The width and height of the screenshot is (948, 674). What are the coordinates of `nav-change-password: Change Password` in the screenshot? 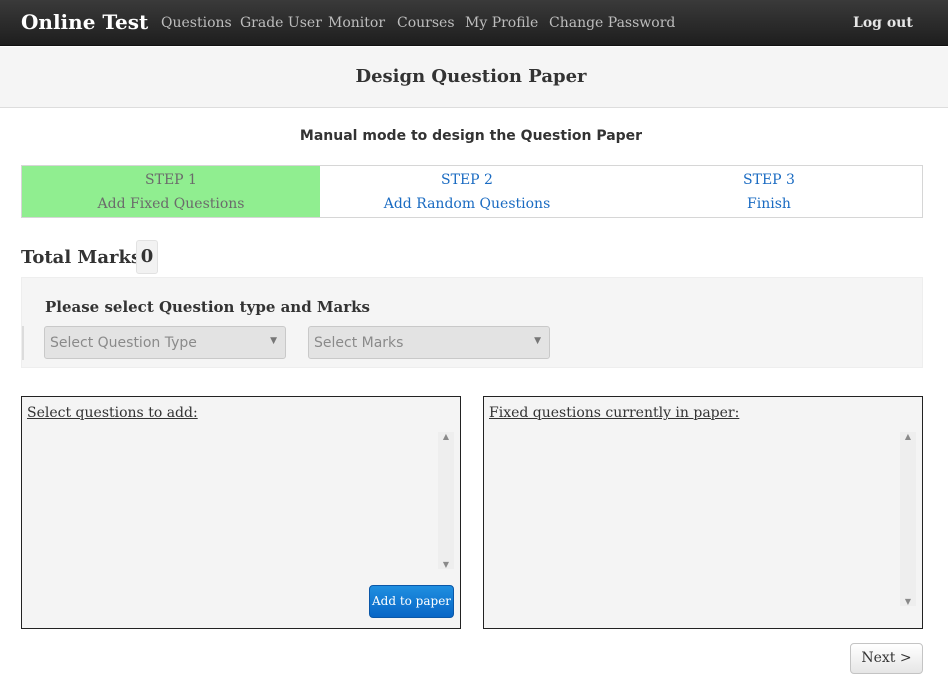 It's located at (612, 23).